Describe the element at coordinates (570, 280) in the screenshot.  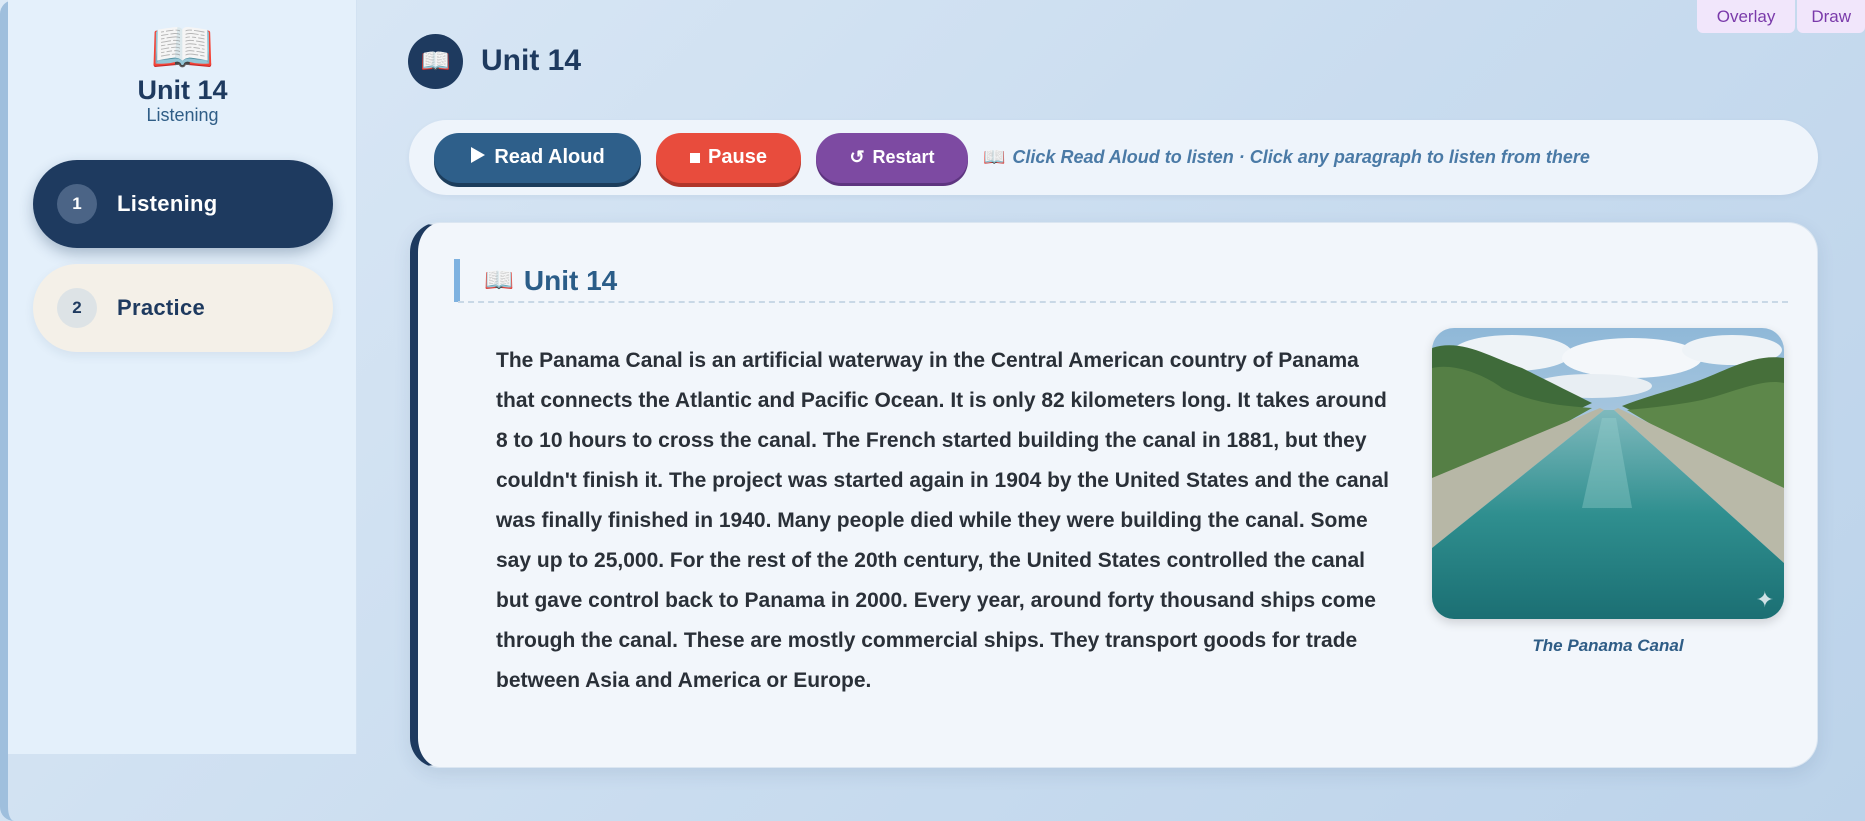
I see `card-title: Unit 14` at that location.